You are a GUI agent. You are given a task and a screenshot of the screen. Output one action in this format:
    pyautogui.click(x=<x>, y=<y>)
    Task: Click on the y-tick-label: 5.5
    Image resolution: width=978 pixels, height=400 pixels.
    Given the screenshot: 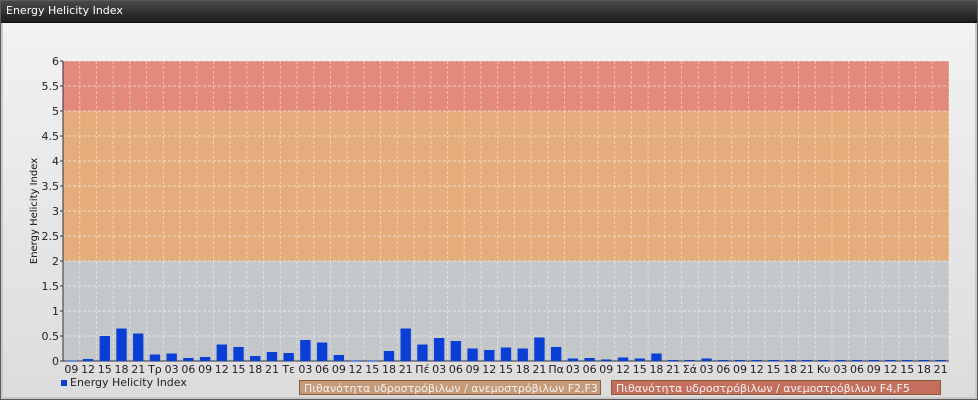 What is the action you would take?
    pyautogui.click(x=51, y=86)
    